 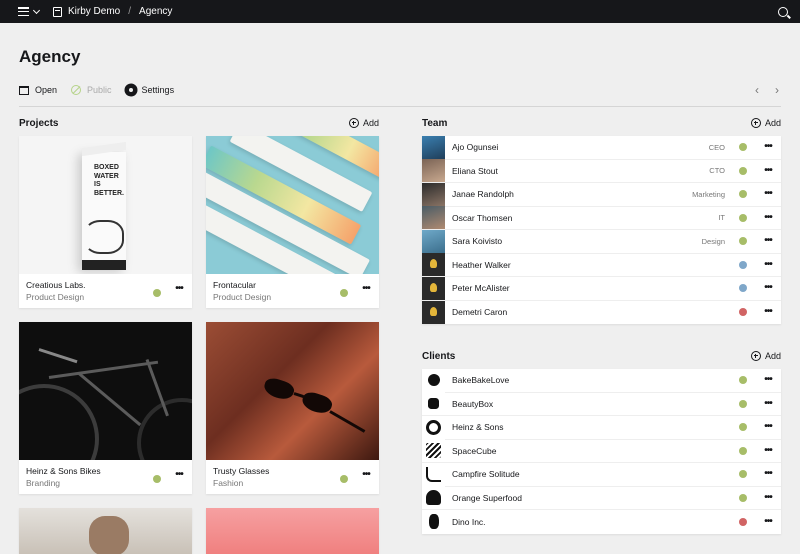 I want to click on list-item: Oscar Thomsen IT •••, so click(x=601, y=218).